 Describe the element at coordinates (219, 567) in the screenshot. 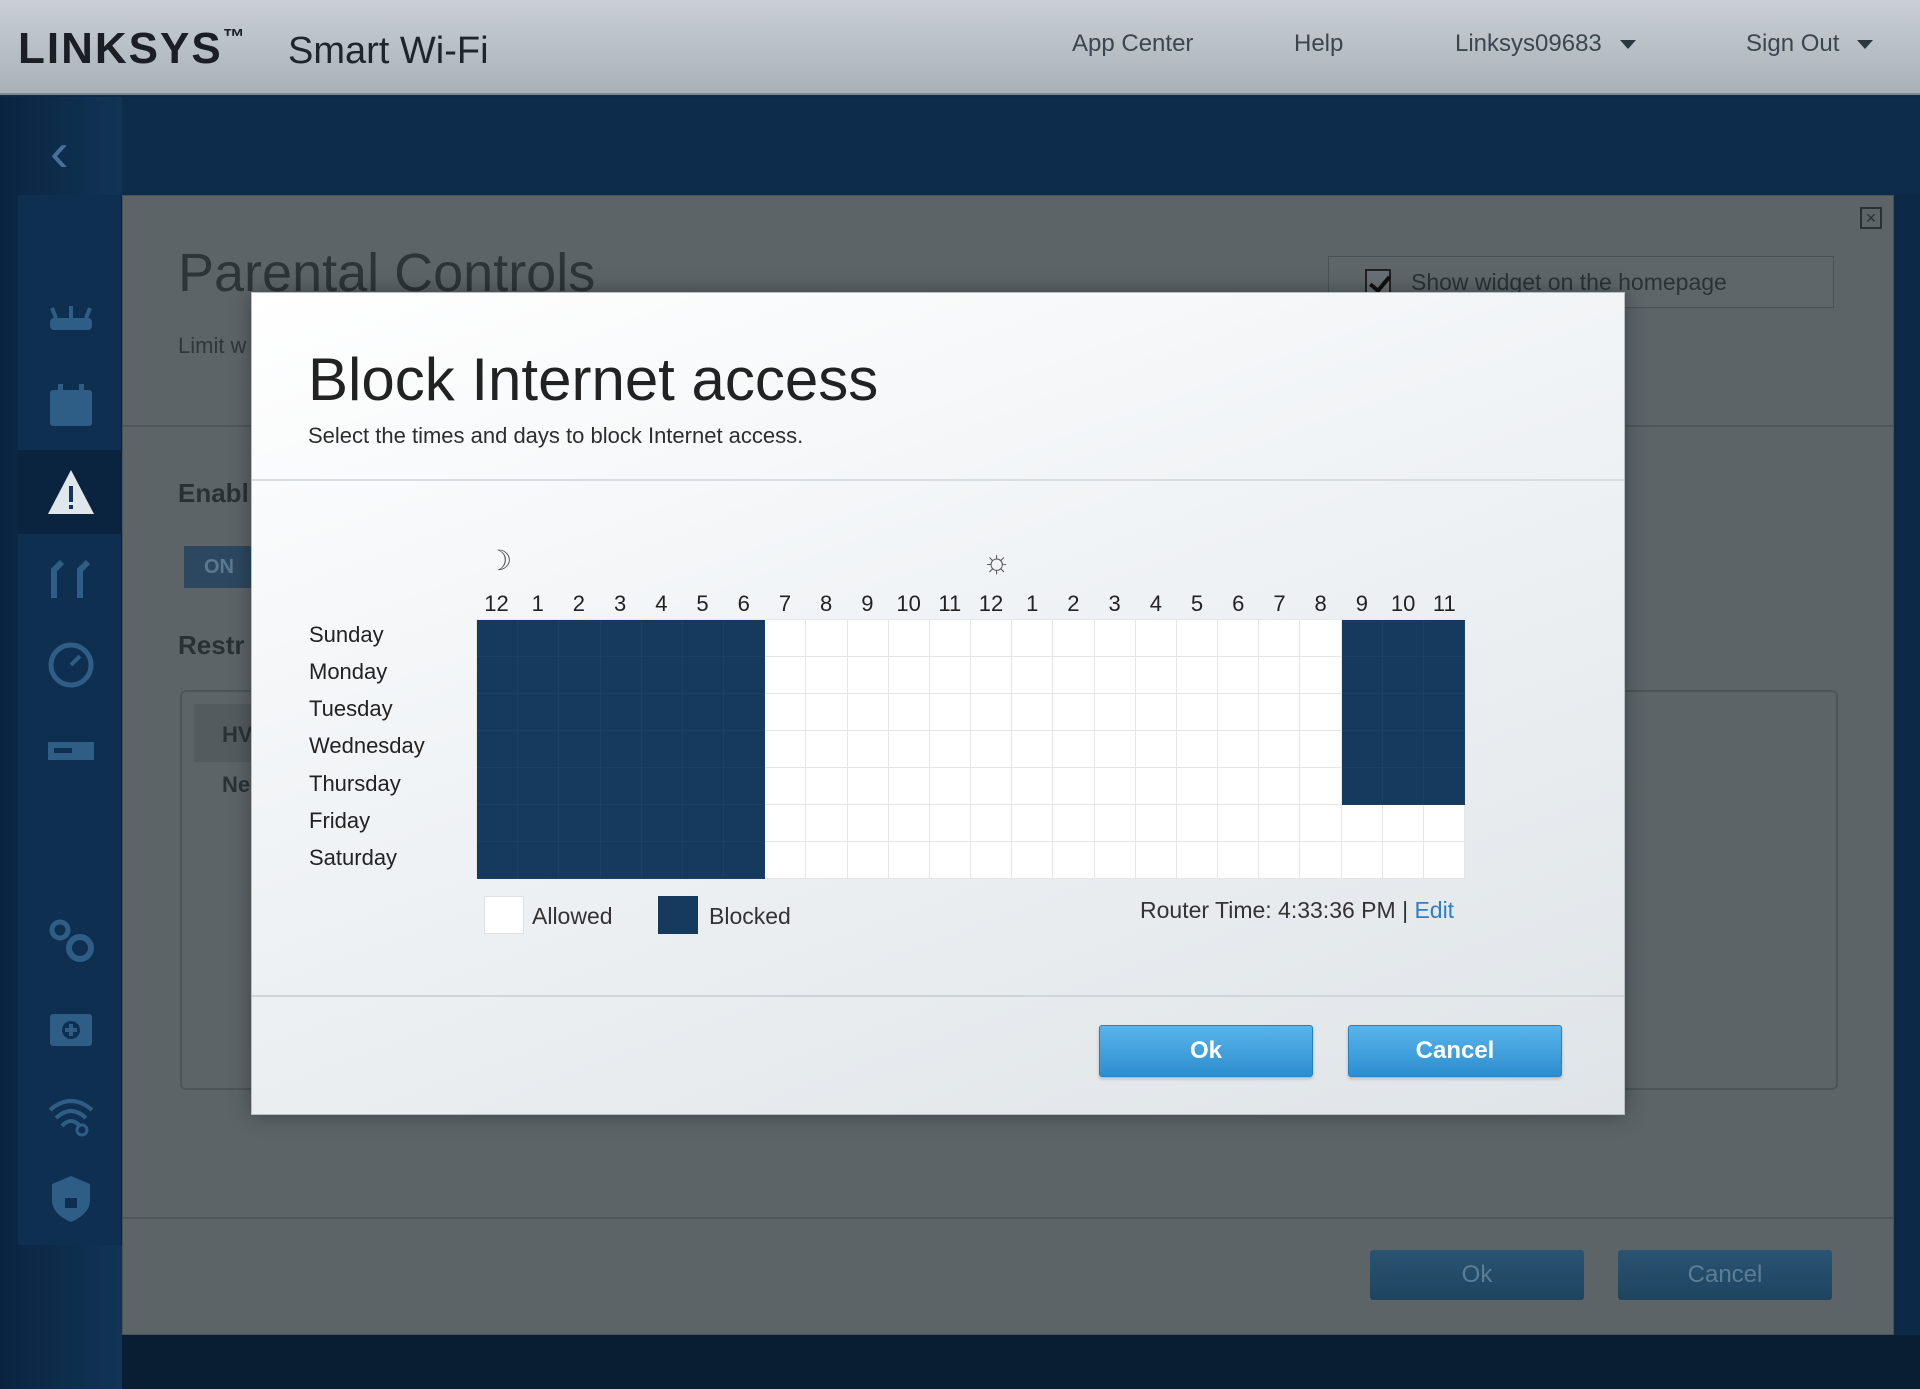

I see `enable-toggle: ON` at that location.